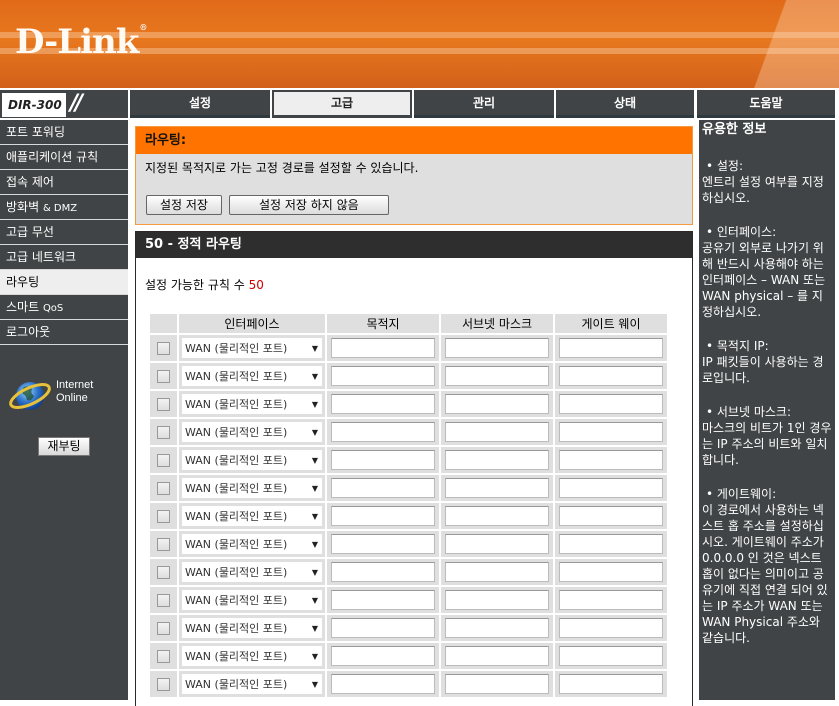  Describe the element at coordinates (484, 104) in the screenshot. I see `tab-maintenance: 관리` at that location.